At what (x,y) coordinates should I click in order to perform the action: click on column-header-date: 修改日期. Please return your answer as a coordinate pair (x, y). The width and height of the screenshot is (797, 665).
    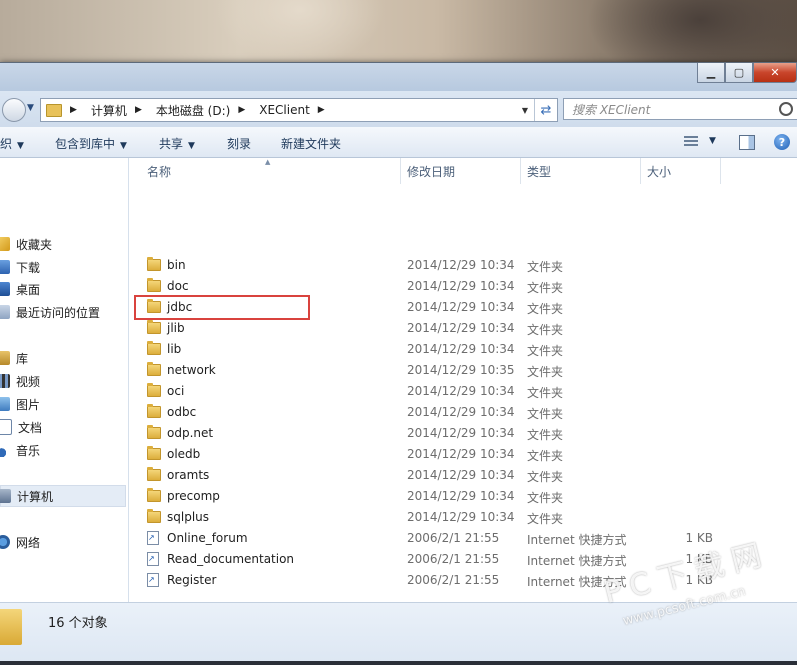
    Looking at the image, I should click on (431, 171).